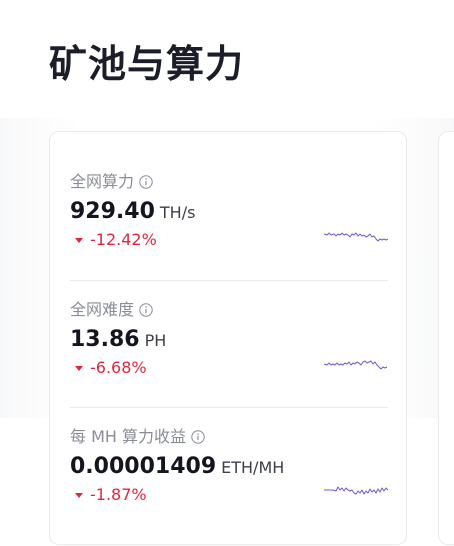 Image resolution: width=454 pixels, height=546 pixels. What do you see at coordinates (143, 466) in the screenshot?
I see `metric-value: 0.00001409` at bounding box center [143, 466].